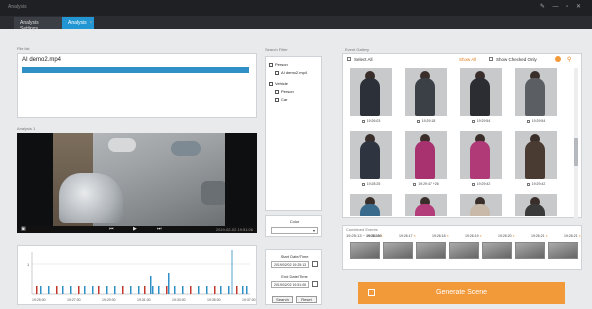 The image size is (592, 309). Describe the element at coordinates (569, 59) in the screenshot. I see `filter-icon: ⚲` at that location.